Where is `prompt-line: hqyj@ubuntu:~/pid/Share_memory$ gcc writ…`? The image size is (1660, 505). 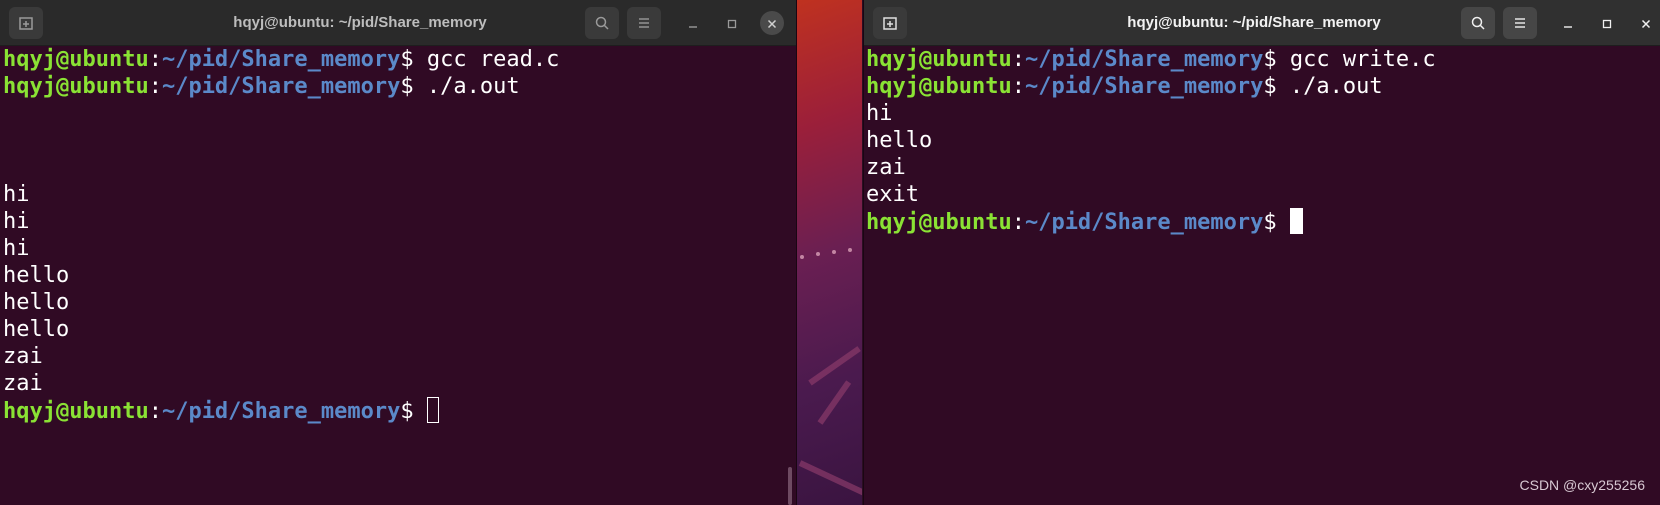 prompt-line: hqyj@ubuntu:~/pid/Share_memory$ gcc writ… is located at coordinates (1257, 59).